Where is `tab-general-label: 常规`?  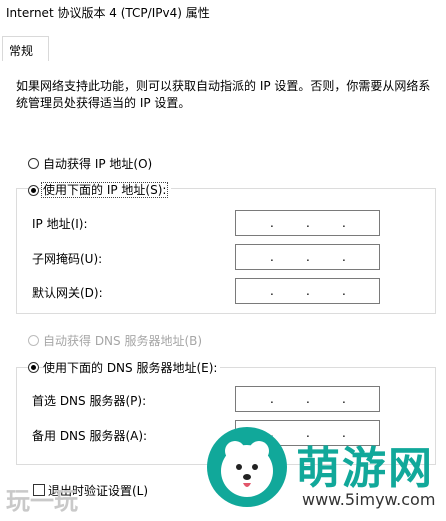 tab-general-label: 常规 is located at coordinates (21, 51).